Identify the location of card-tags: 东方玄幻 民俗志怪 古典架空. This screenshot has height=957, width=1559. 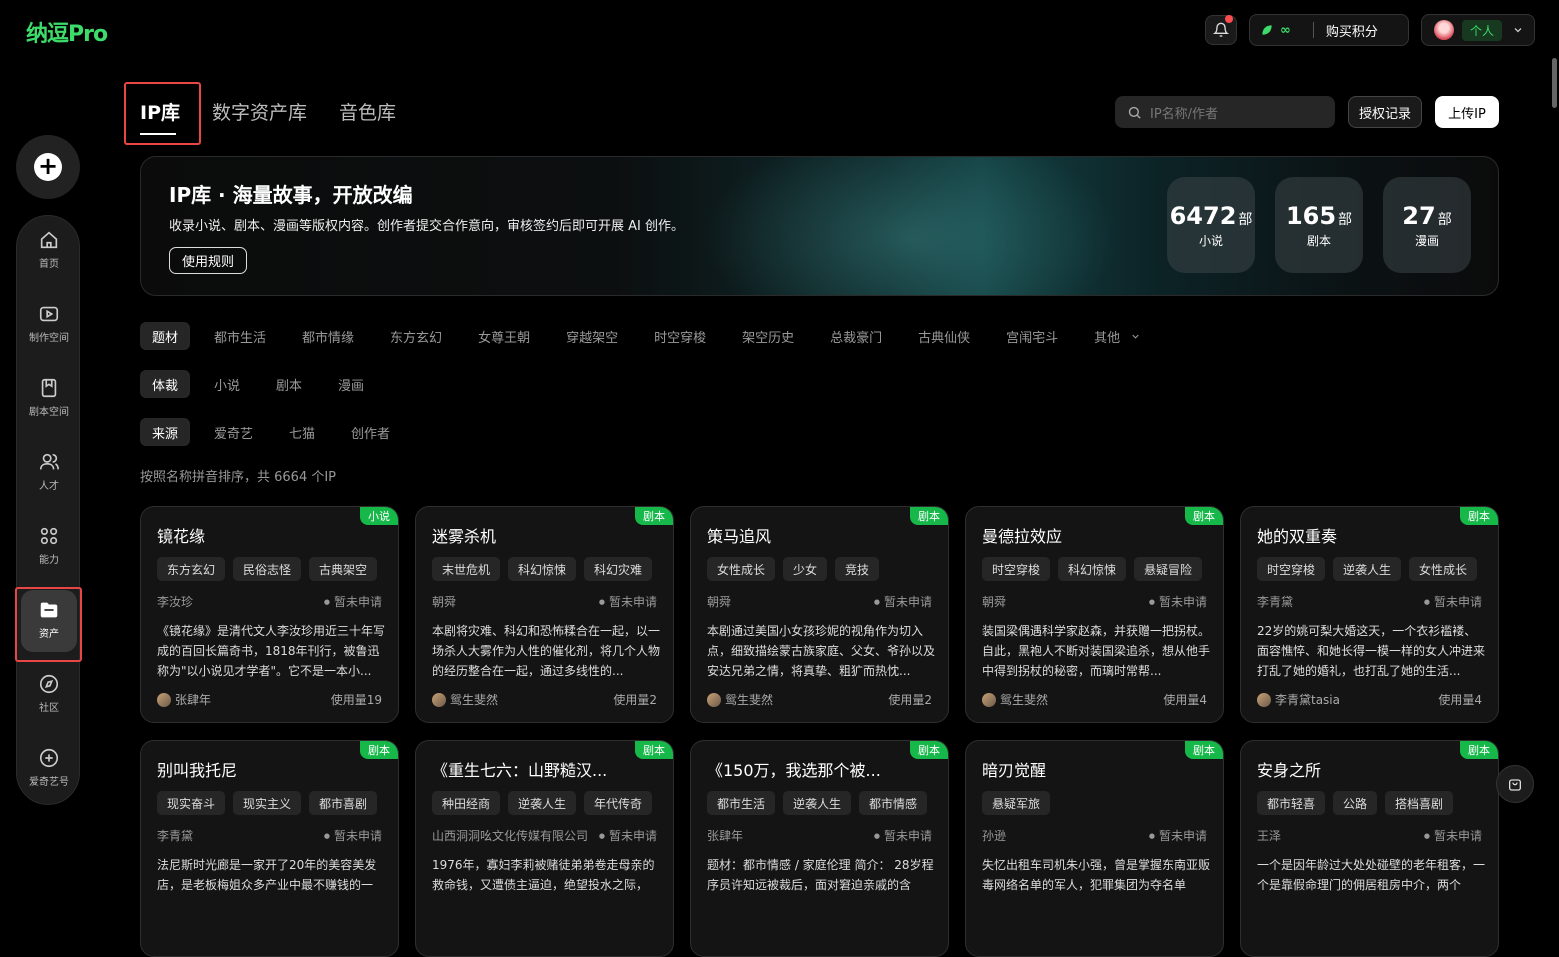
(267, 569).